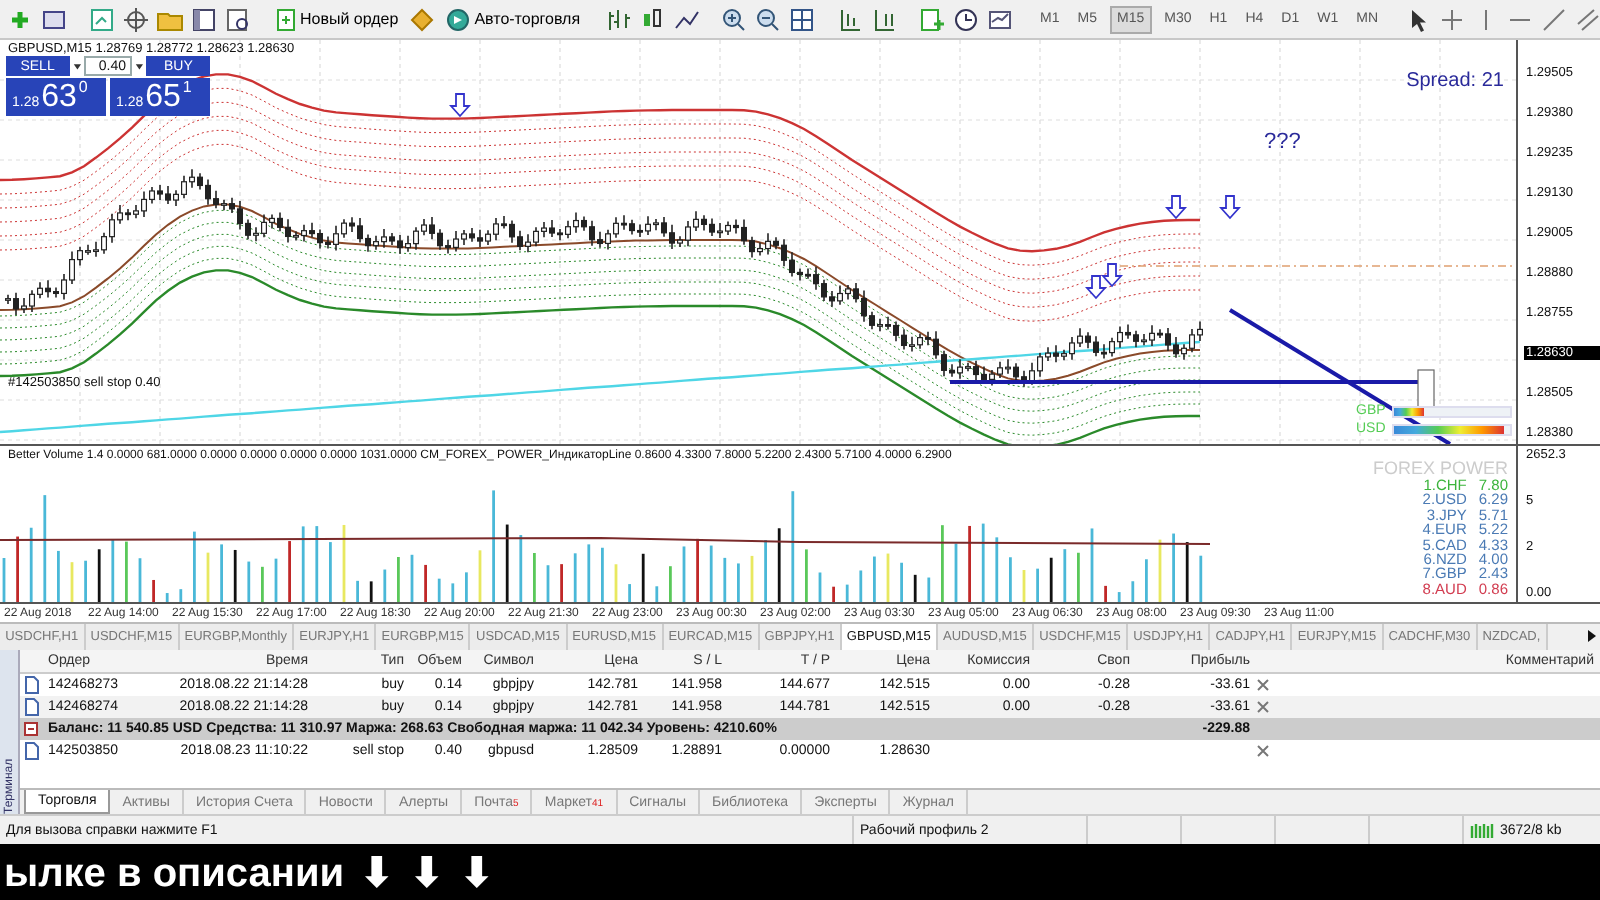  Describe the element at coordinates (1455, 81) in the screenshot. I see `spread-label: Spread: 21` at that location.